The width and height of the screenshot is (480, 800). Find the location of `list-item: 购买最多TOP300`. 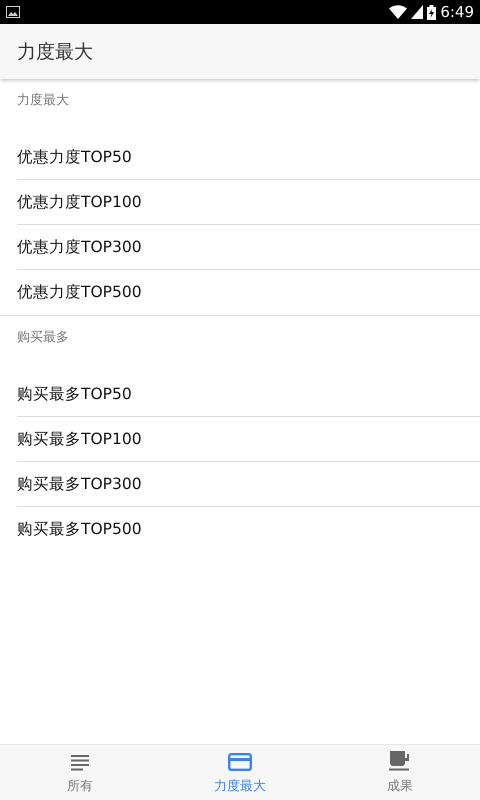

list-item: 购买最多TOP300 is located at coordinates (248, 484).